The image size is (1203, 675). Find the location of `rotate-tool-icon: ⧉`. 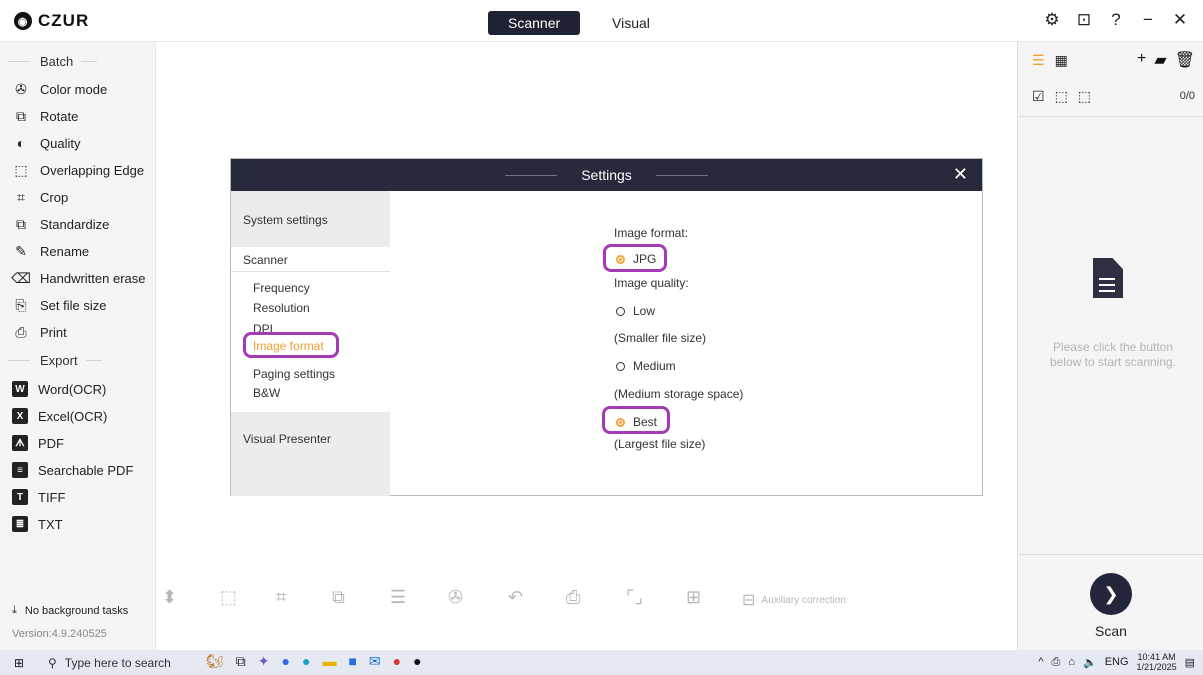

rotate-tool-icon: ⧉ is located at coordinates (338, 597).